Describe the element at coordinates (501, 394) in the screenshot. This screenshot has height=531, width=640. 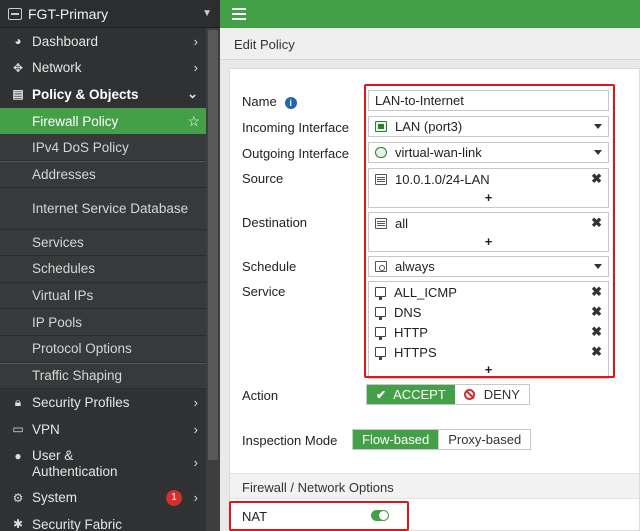
I see `deny-button-label: DENY` at that location.